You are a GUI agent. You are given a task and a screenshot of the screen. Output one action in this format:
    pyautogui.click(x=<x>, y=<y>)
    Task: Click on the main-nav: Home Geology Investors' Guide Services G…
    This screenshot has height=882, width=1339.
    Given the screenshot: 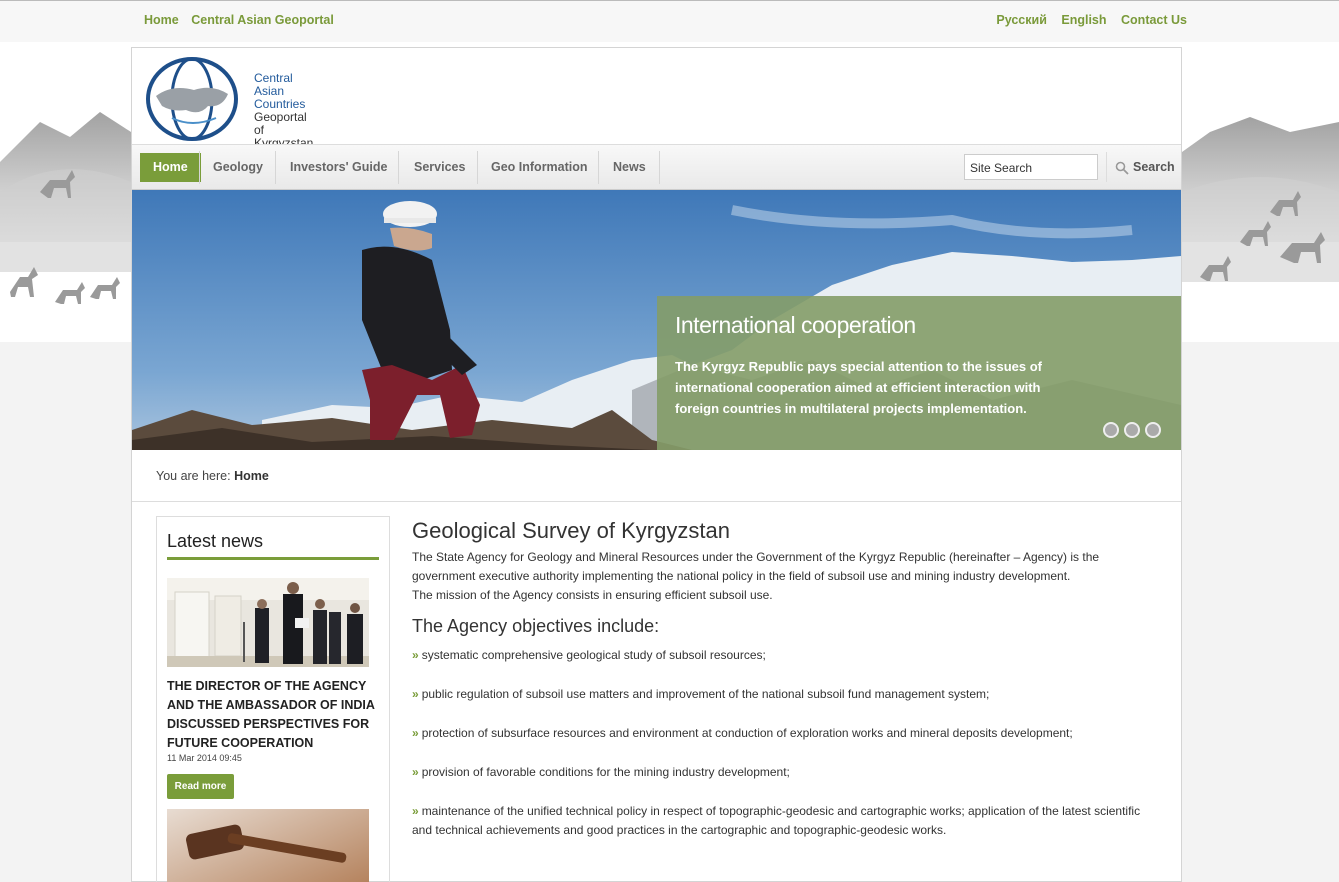 What is the action you would take?
    pyautogui.click(x=656, y=167)
    